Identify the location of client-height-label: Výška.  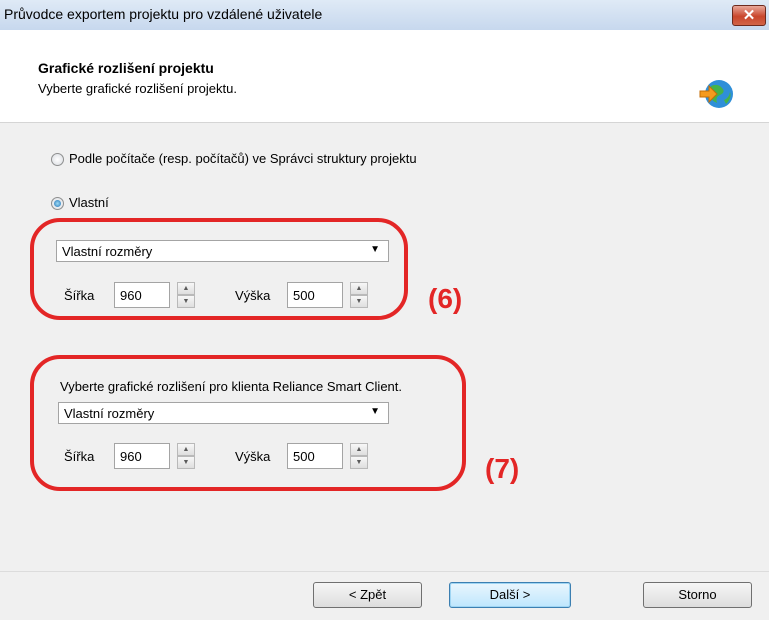
(253, 456).